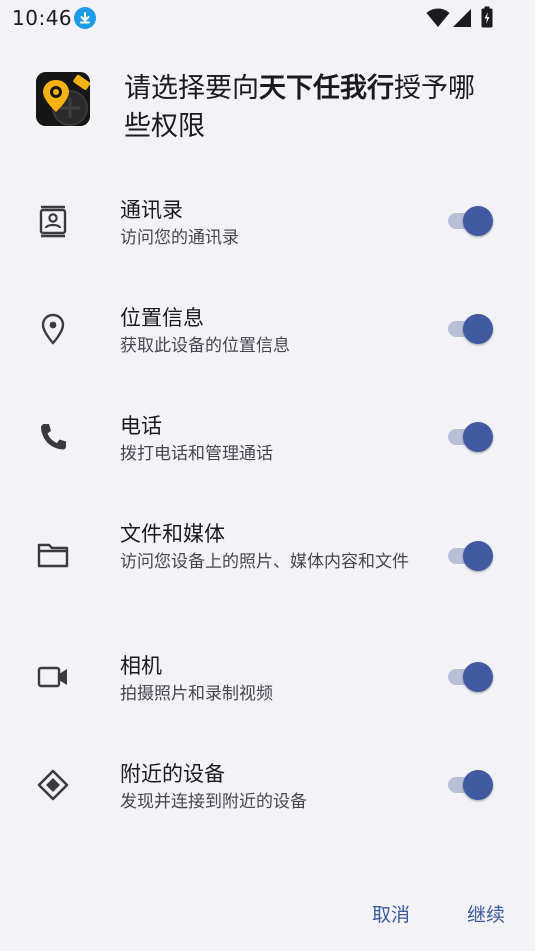  I want to click on app-logo-icon, so click(63, 99).